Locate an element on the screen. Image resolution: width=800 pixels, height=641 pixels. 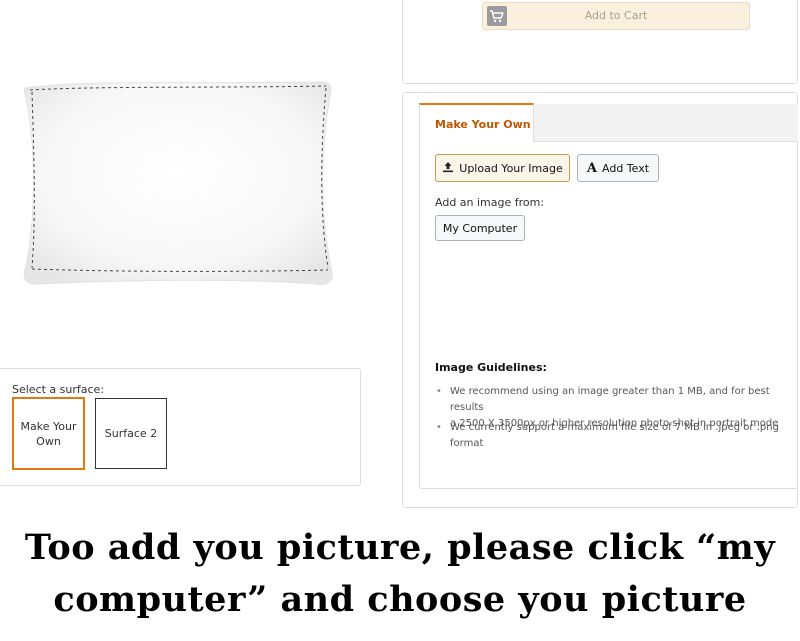
caption-line: Too add you picture, please click “my is located at coordinates (400, 547).